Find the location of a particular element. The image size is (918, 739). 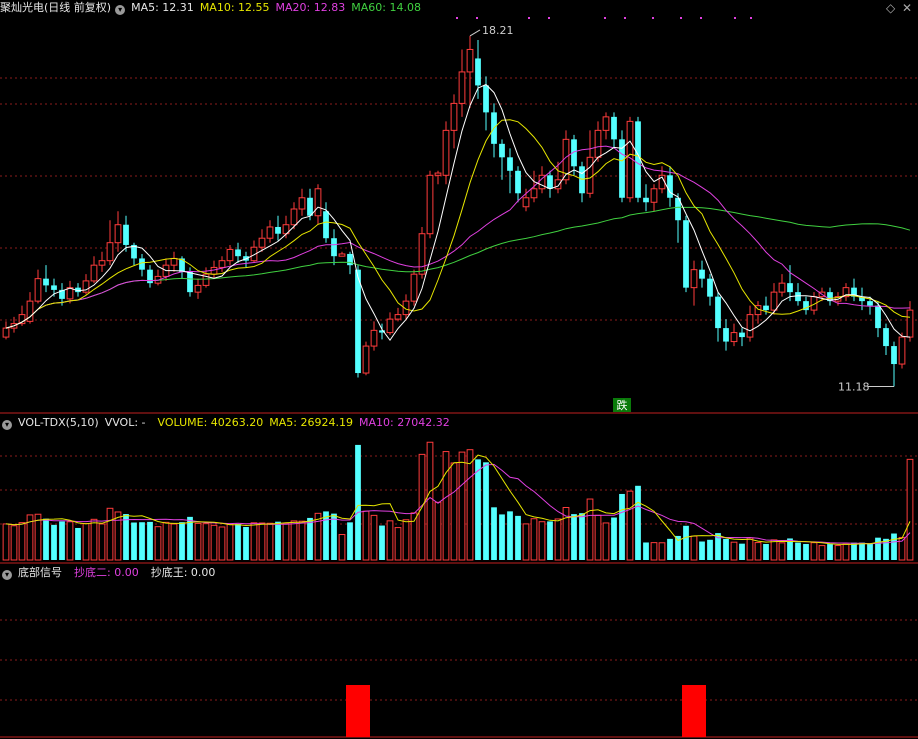

ma10-value: MA10: 12.55 is located at coordinates (234, 7).